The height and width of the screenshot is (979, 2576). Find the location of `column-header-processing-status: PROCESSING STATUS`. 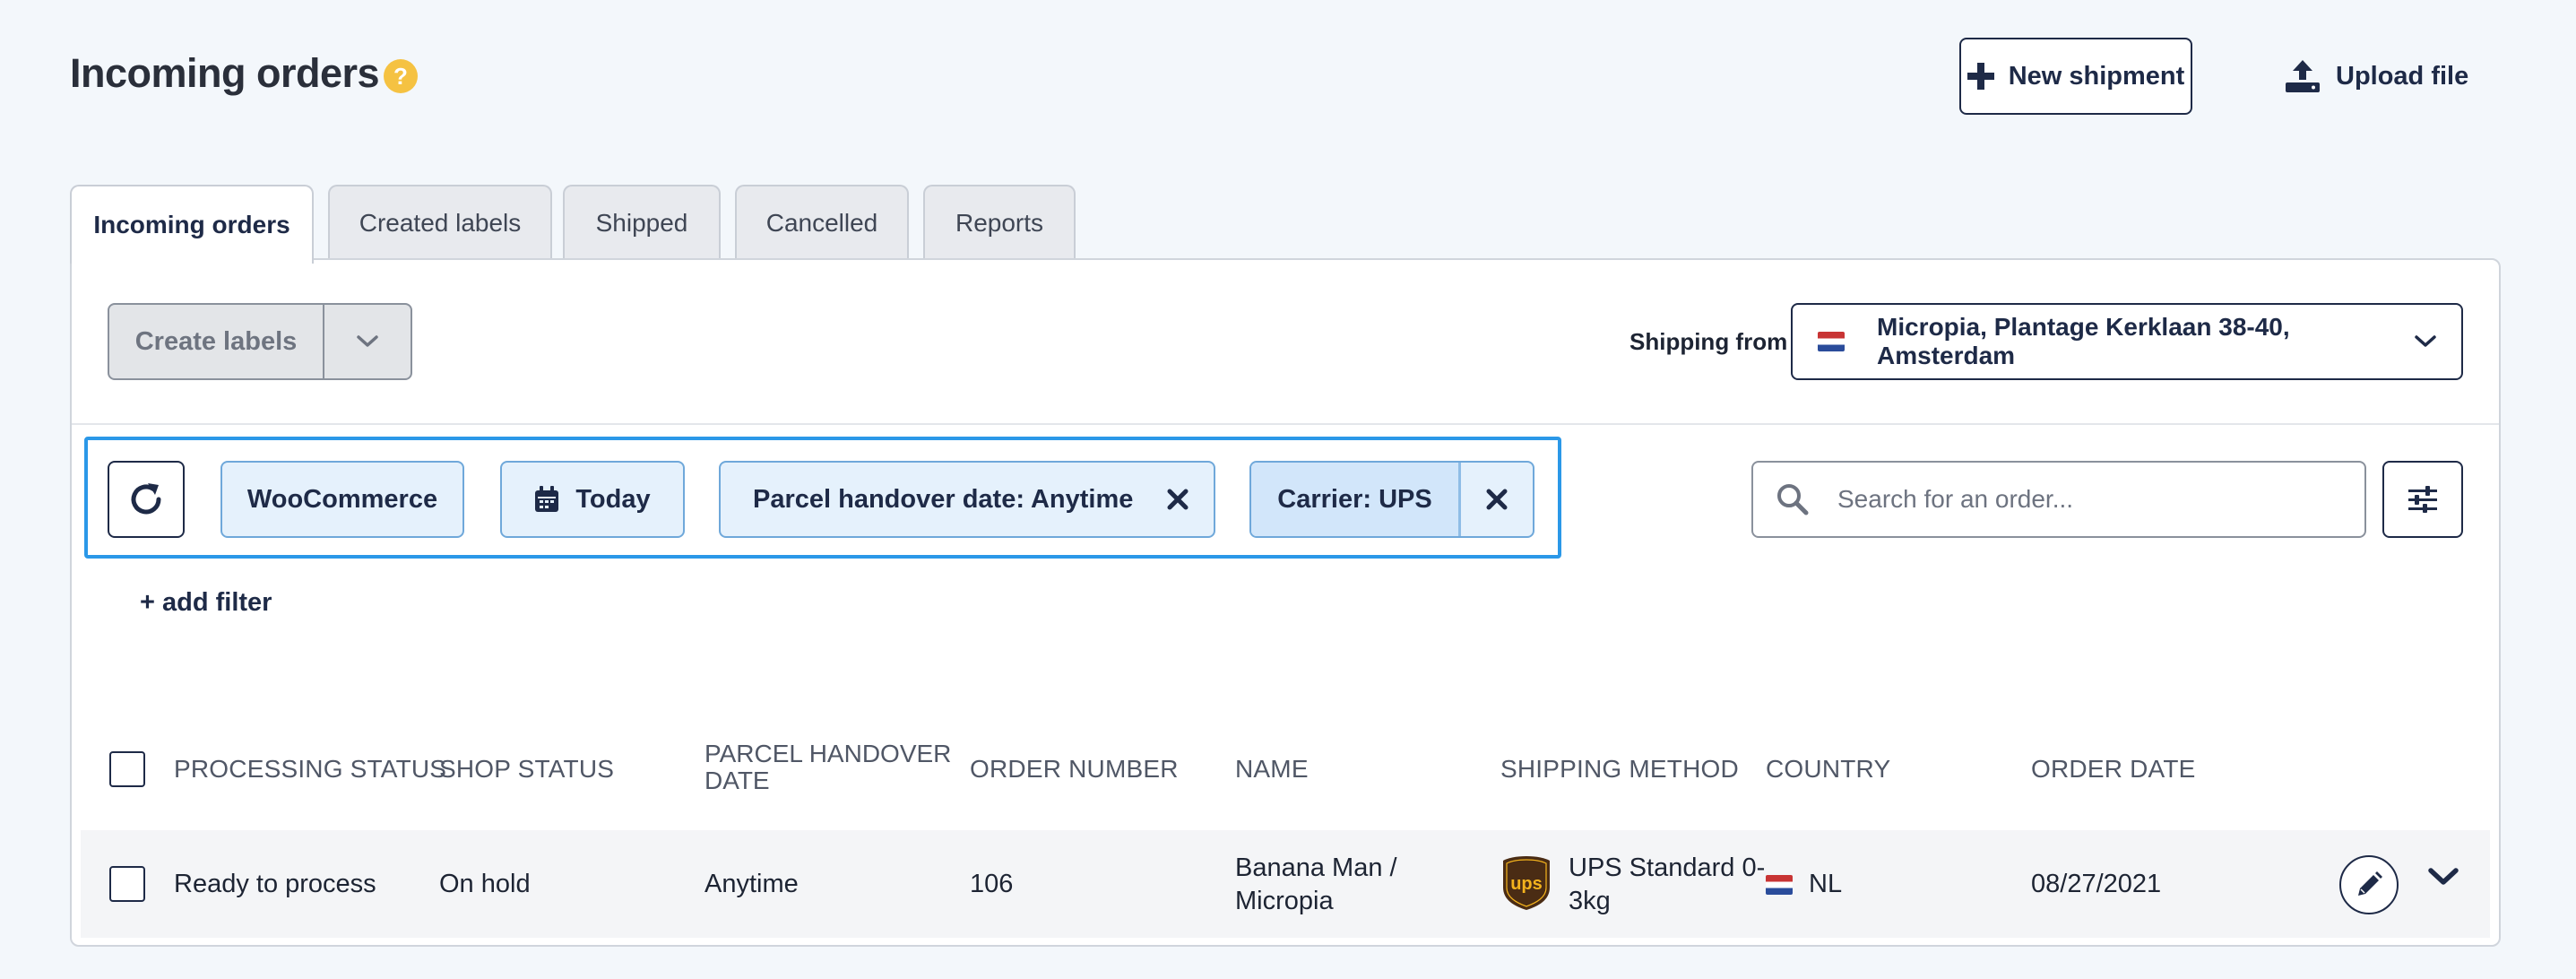

column-header-processing-status: PROCESSING STATUS is located at coordinates (310, 769).